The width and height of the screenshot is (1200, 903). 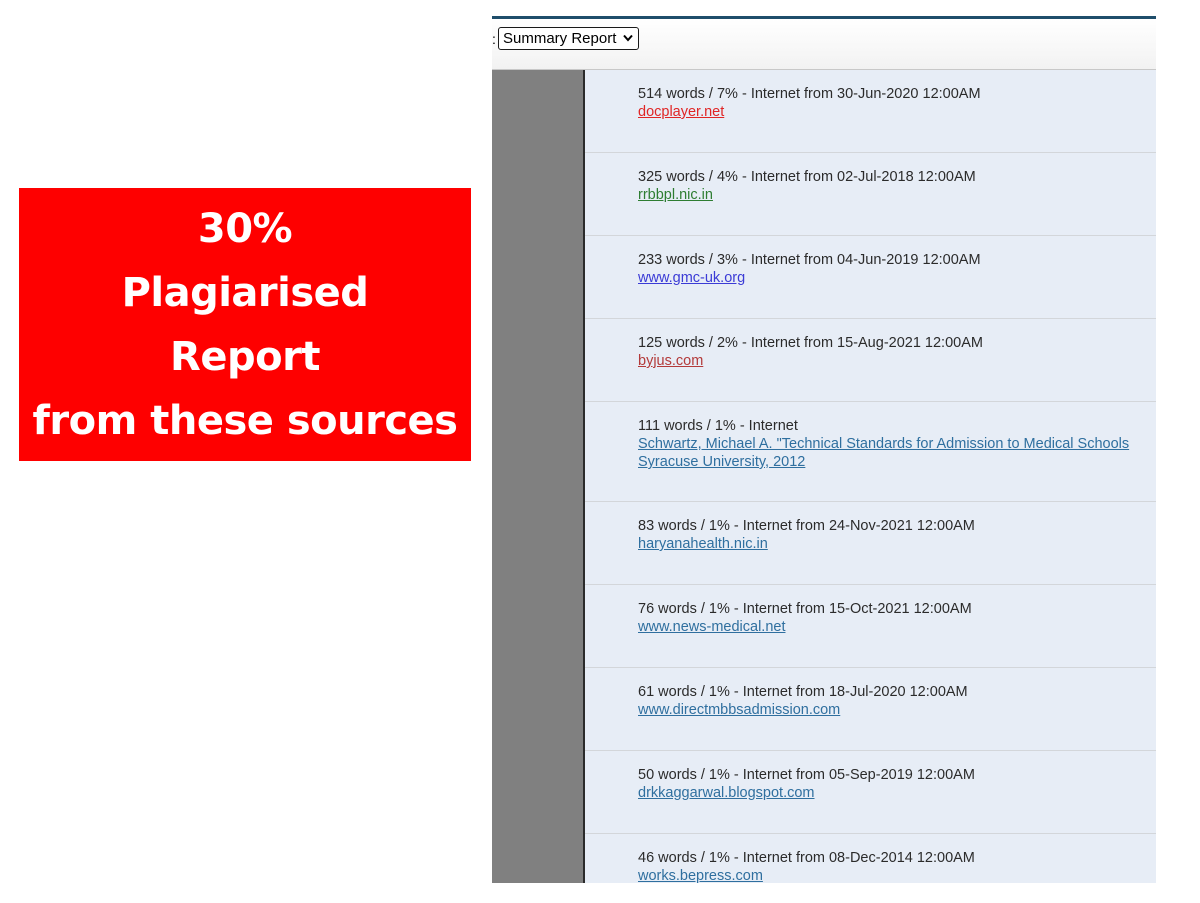 I want to click on callout-line-plagiarised: Plagiarised, so click(x=245, y=292).